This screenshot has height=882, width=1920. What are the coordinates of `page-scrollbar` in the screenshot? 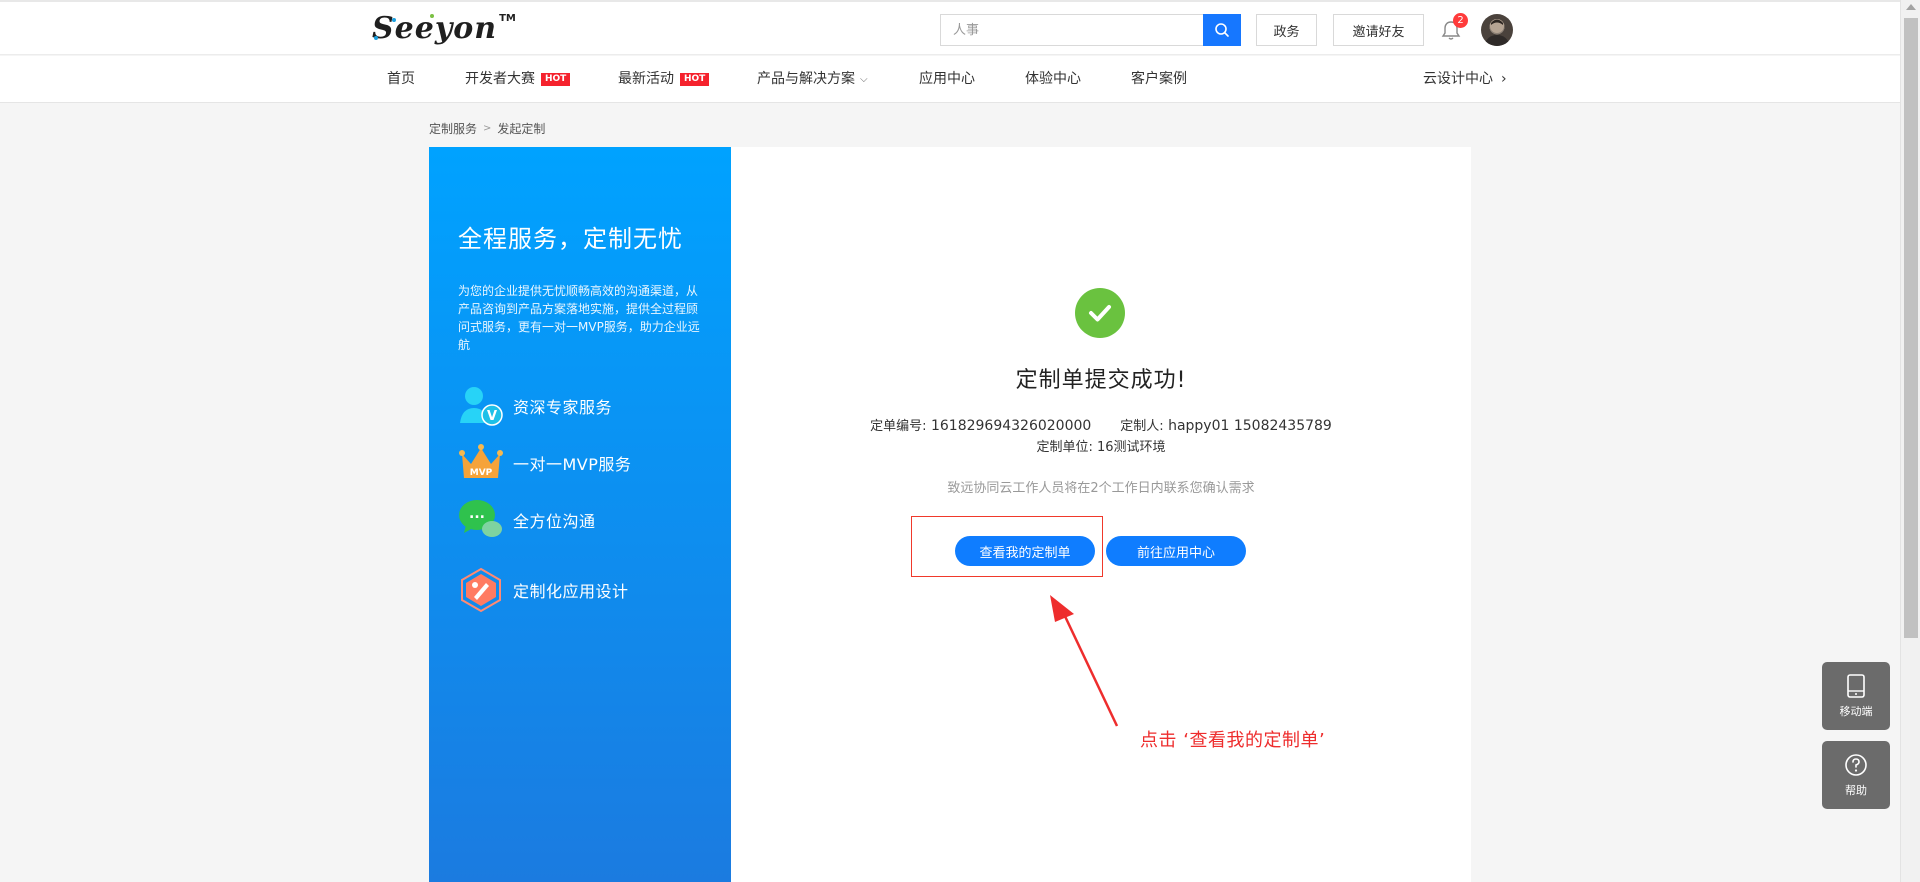 It's located at (1910, 441).